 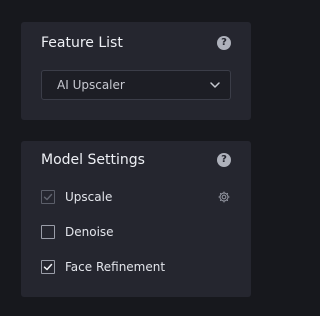 I want to click on feature-list-title: Feature List, so click(x=82, y=43).